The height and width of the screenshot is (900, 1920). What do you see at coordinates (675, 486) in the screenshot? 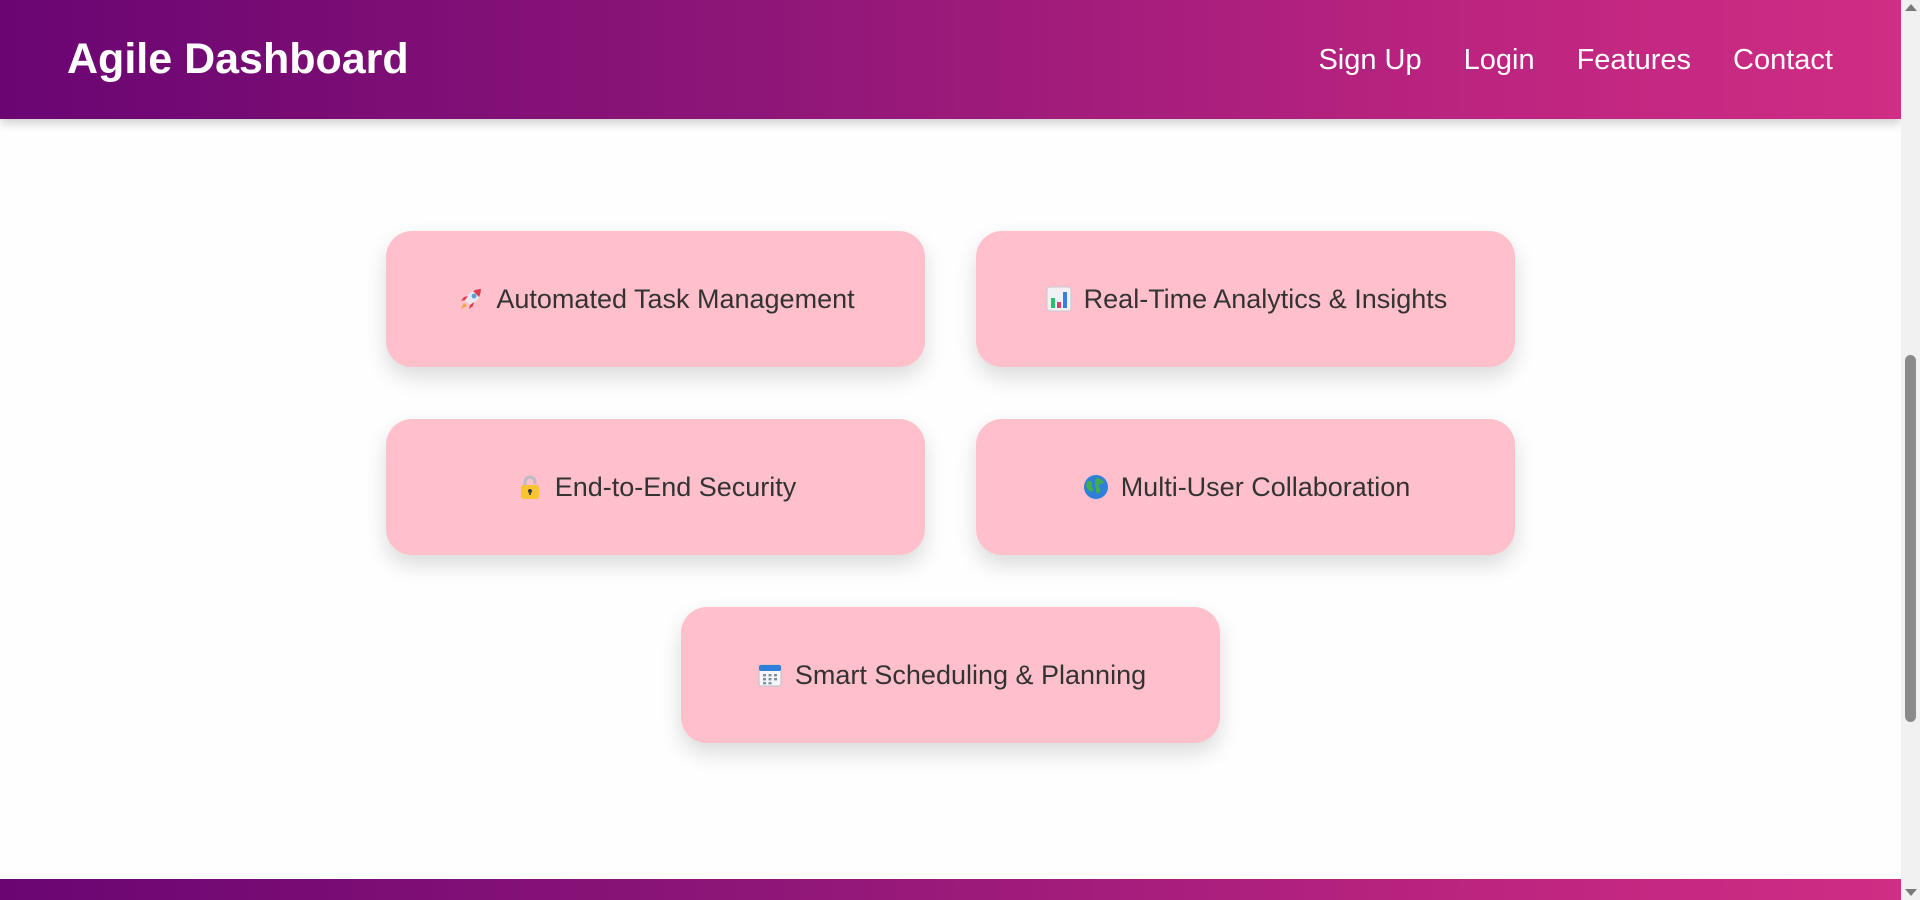
I see `feature-label: End-to-End Security` at bounding box center [675, 486].